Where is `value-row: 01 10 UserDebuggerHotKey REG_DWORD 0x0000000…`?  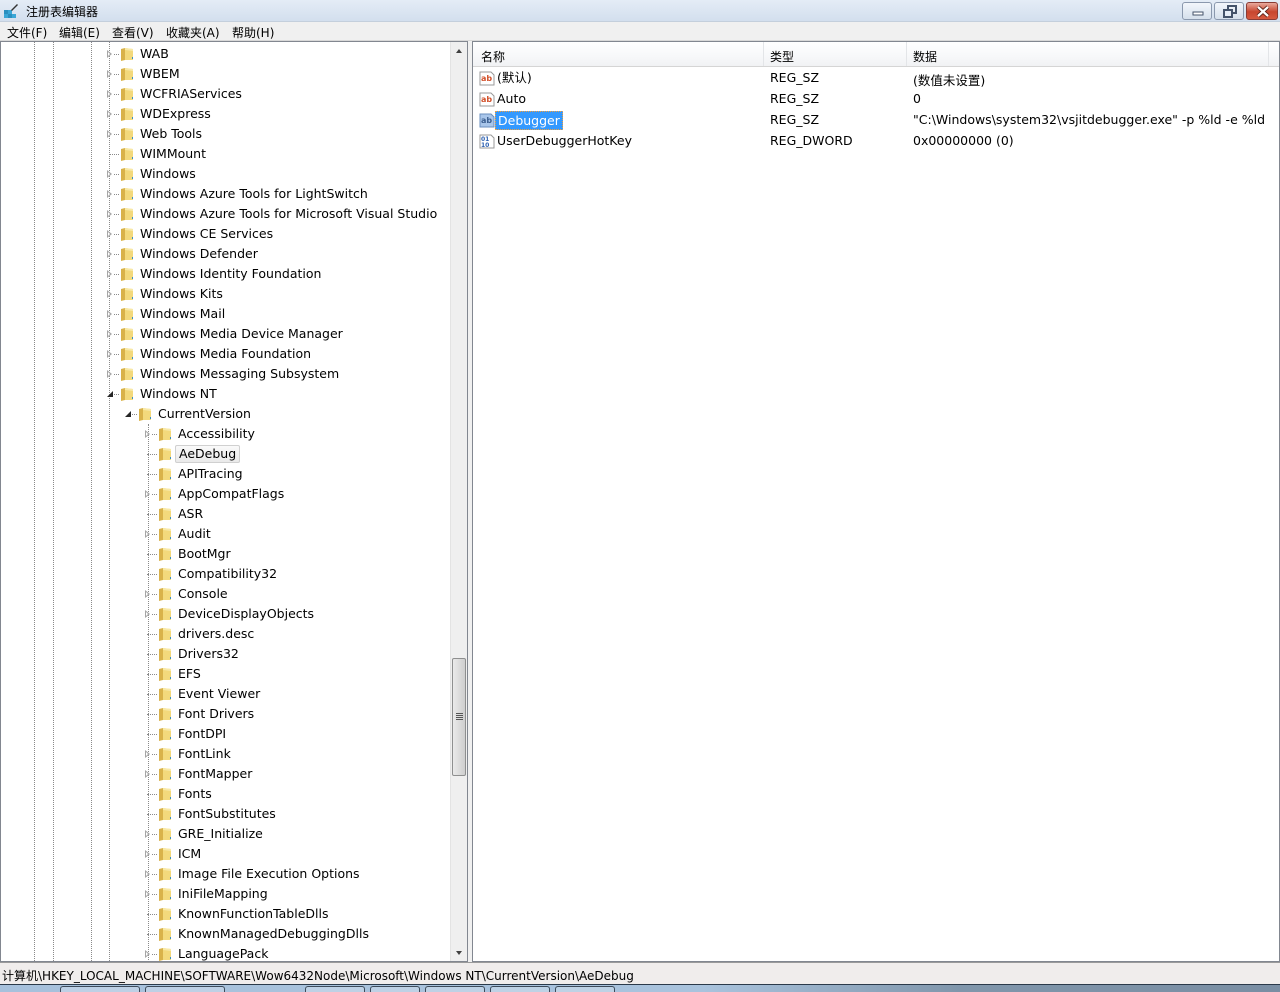
value-row: 01 10 UserDebuggerHotKey REG_DWORD 0x0000000… is located at coordinates (876, 141).